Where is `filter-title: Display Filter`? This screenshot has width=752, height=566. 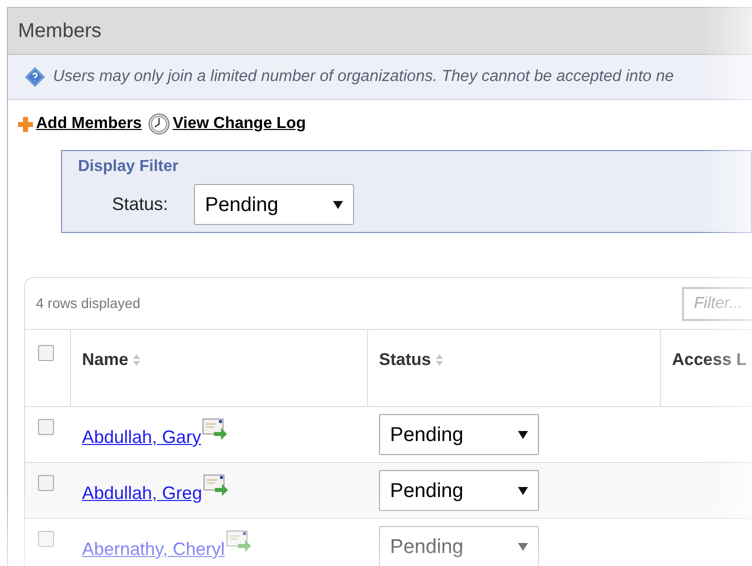 filter-title: Display Filter is located at coordinates (129, 167).